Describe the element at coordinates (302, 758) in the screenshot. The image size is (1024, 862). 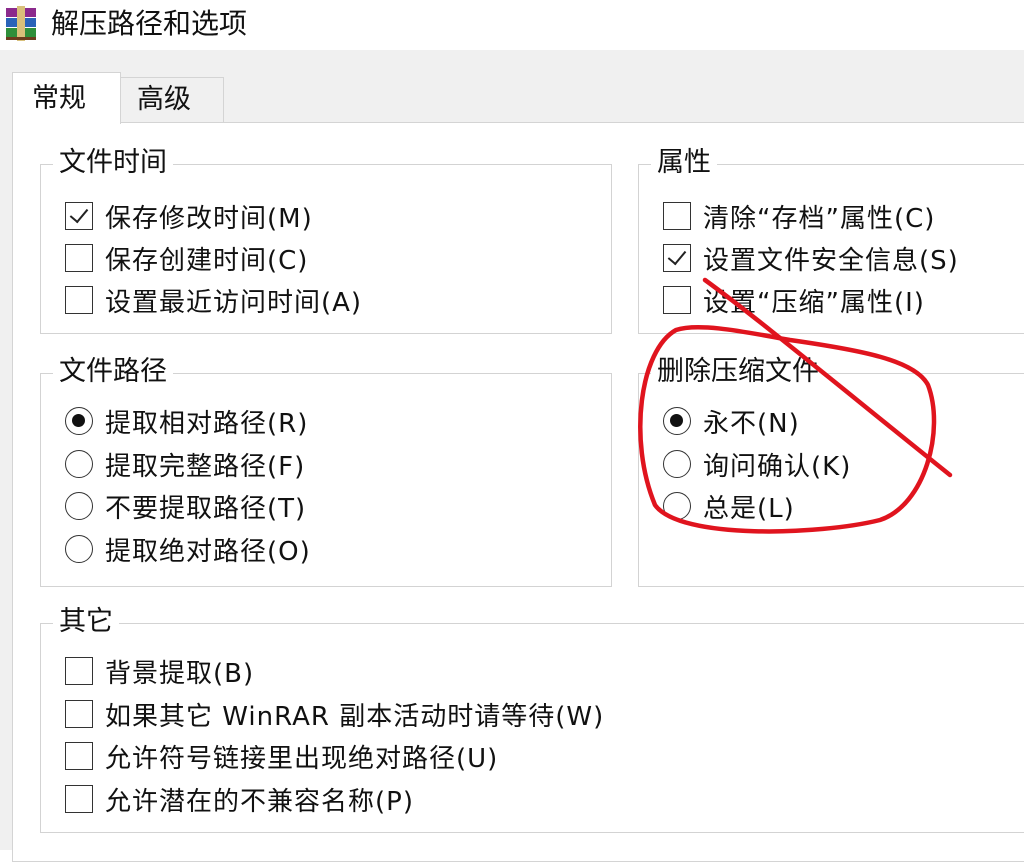
I see `option-label: 允许符号链接里出现绝对路径(U)` at that location.